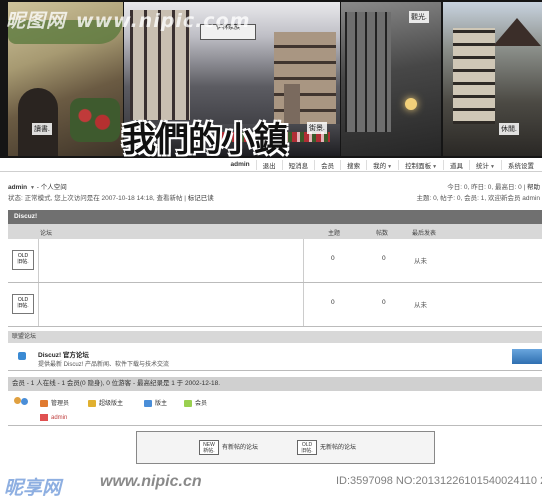 This screenshot has height=500, width=542. I want to click on nav-tools: 道具, so click(456, 164).